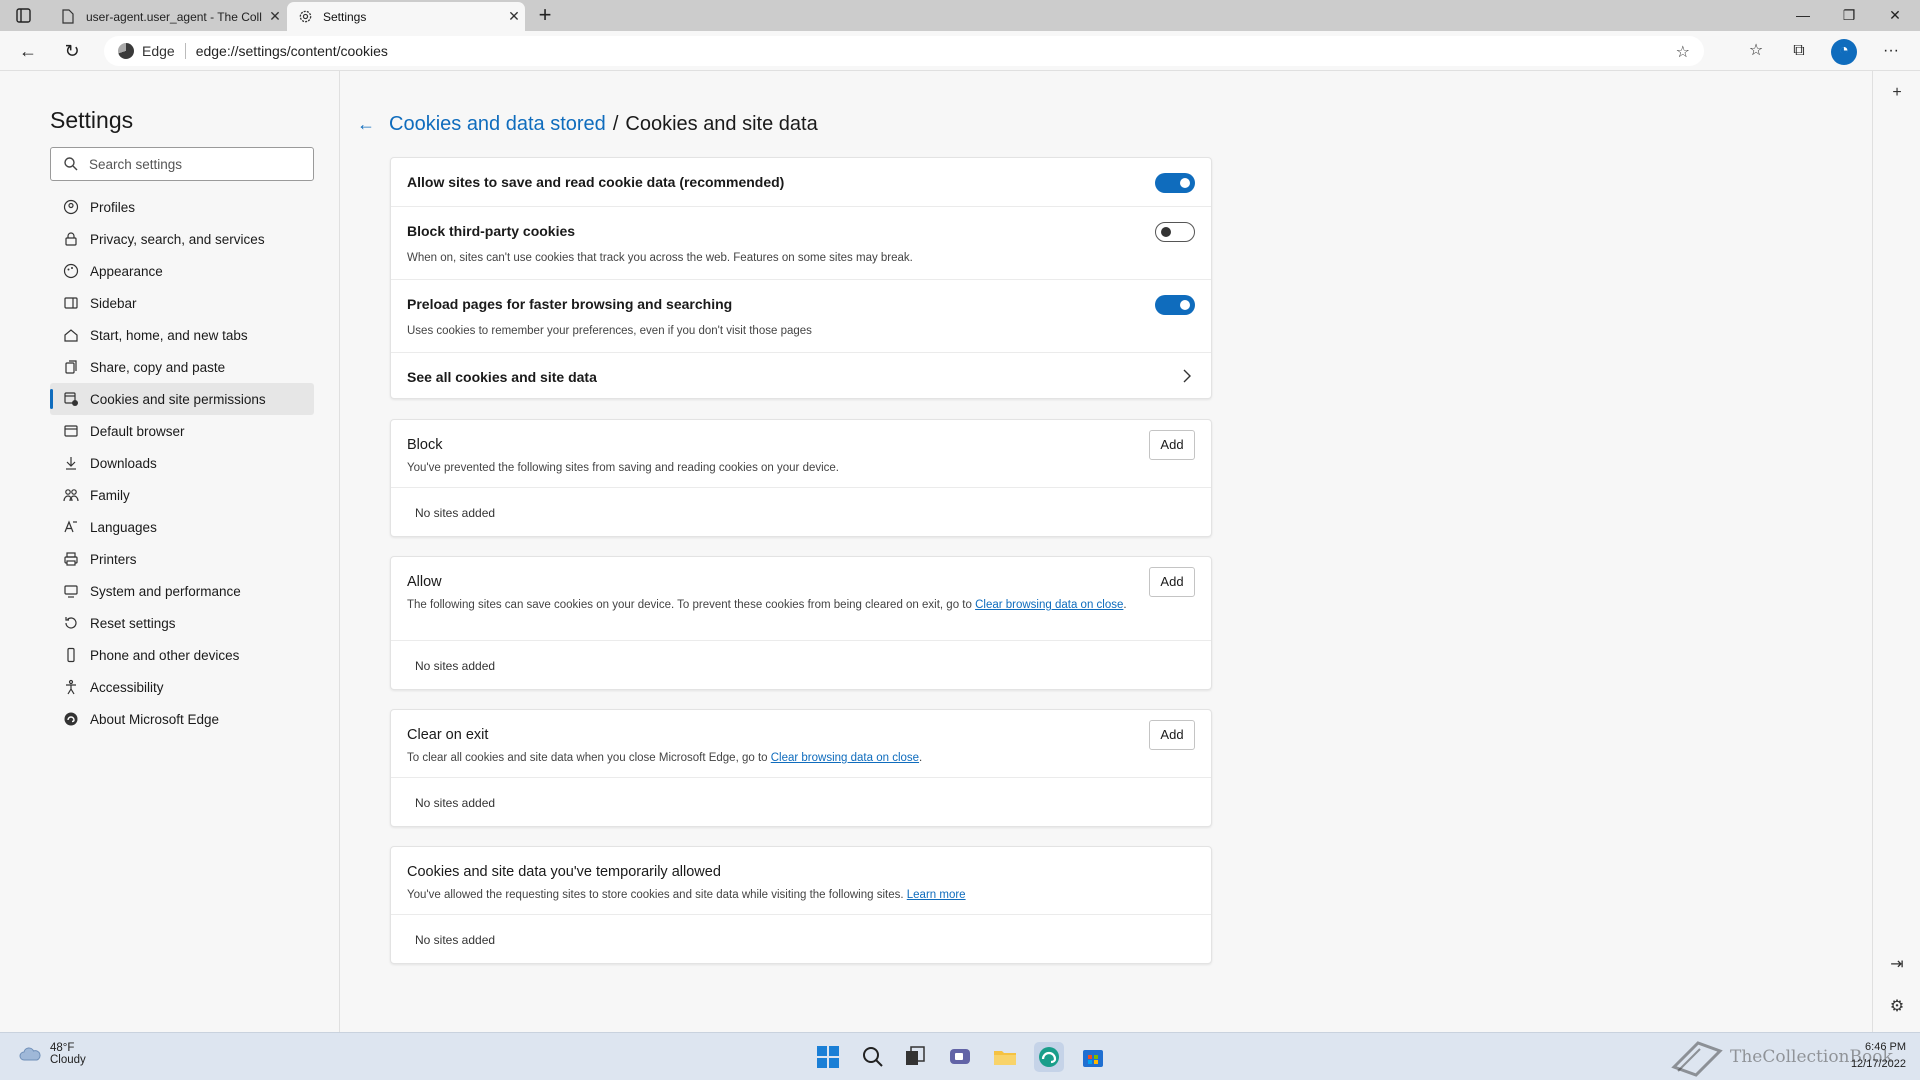  What do you see at coordinates (165, 655) in the screenshot?
I see `sidebar-item-label: Phone and other devices` at bounding box center [165, 655].